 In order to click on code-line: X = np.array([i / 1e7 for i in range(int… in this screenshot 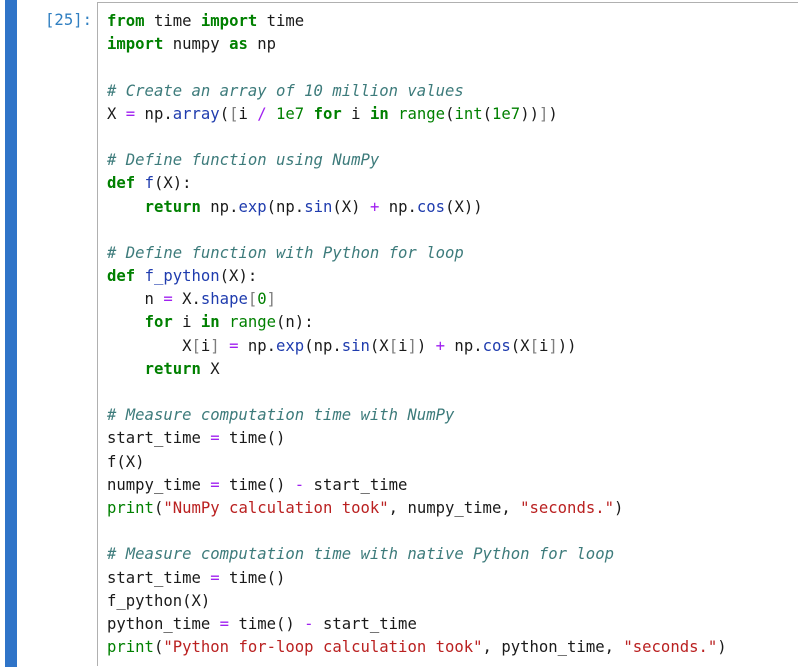, I will do `click(417, 114)`.